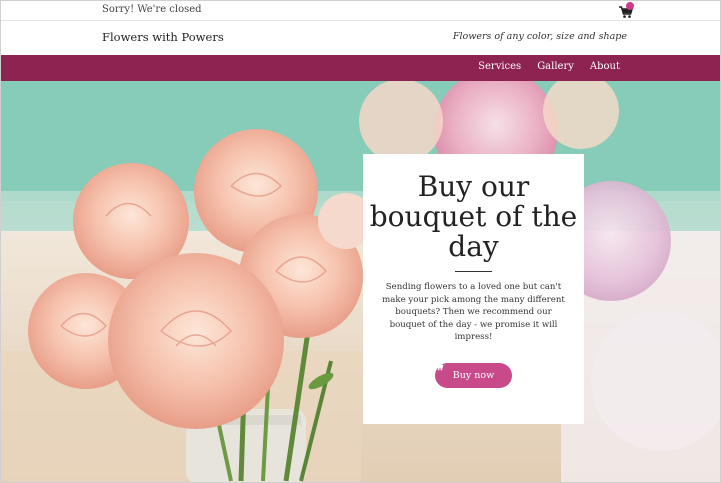 This screenshot has width=721, height=483. I want to click on cart-badge, so click(630, 6).